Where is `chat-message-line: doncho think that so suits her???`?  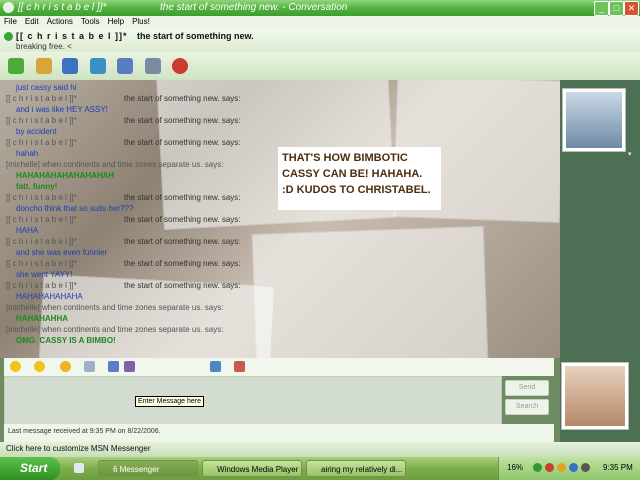 chat-message-line: doncho think that so suits her??? is located at coordinates (69, 209).